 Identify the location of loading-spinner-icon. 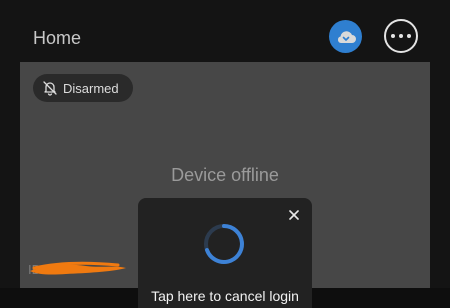
(224, 244).